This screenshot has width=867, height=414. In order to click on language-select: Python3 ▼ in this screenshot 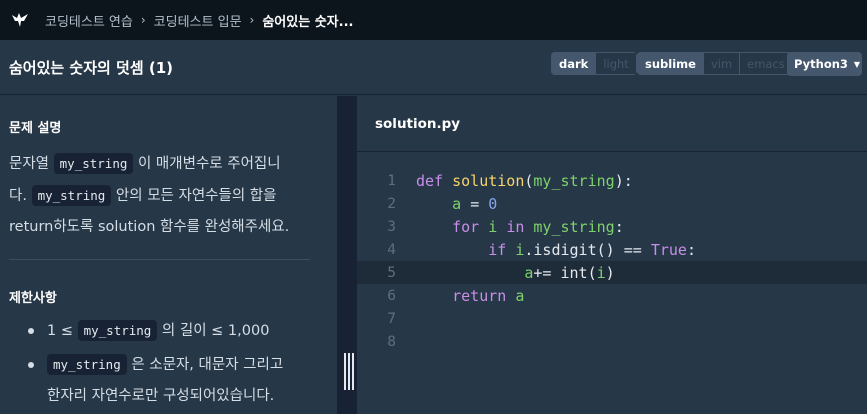, I will do `click(824, 64)`.